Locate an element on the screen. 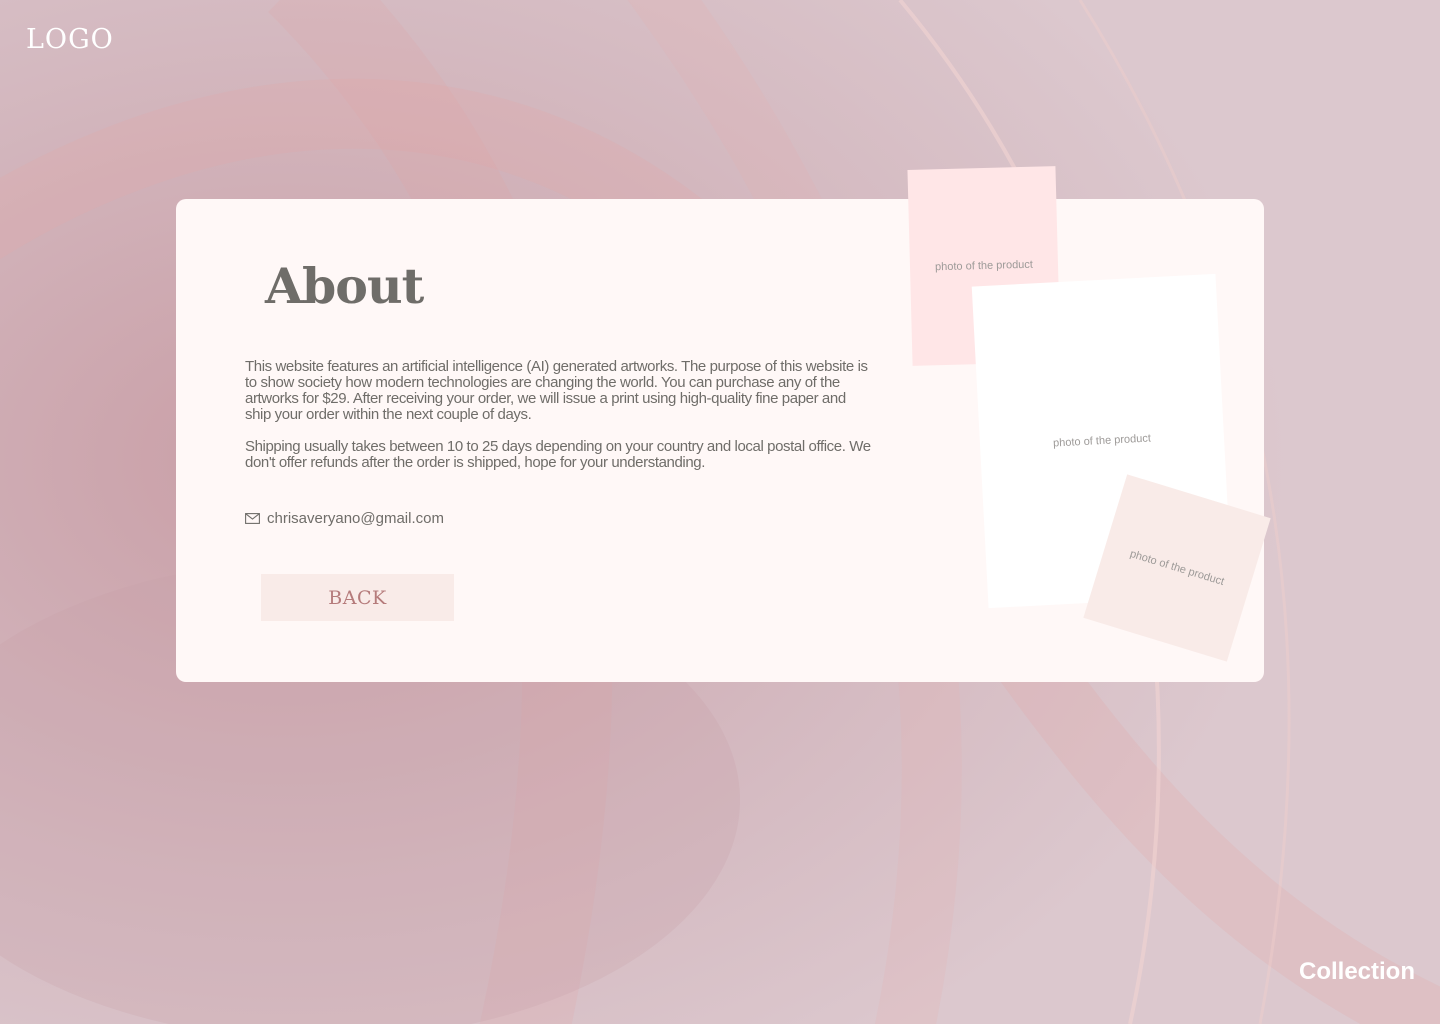  email-address: chrisaveryano@gmail.com is located at coordinates (355, 518).